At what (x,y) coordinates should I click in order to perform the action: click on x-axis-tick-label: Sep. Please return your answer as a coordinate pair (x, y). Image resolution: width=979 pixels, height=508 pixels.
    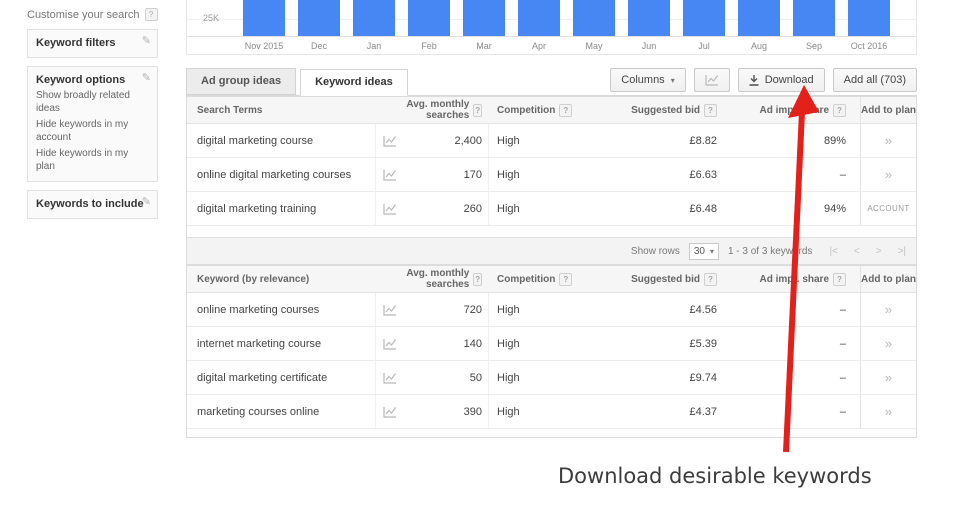
    Looking at the image, I should click on (813, 46).